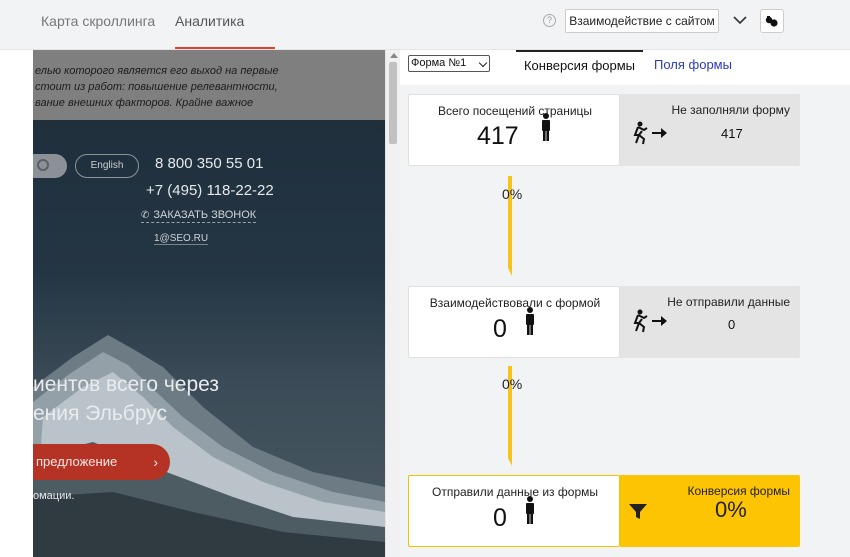 The image size is (850, 557). I want to click on scroll-thumb, so click(393, 103).